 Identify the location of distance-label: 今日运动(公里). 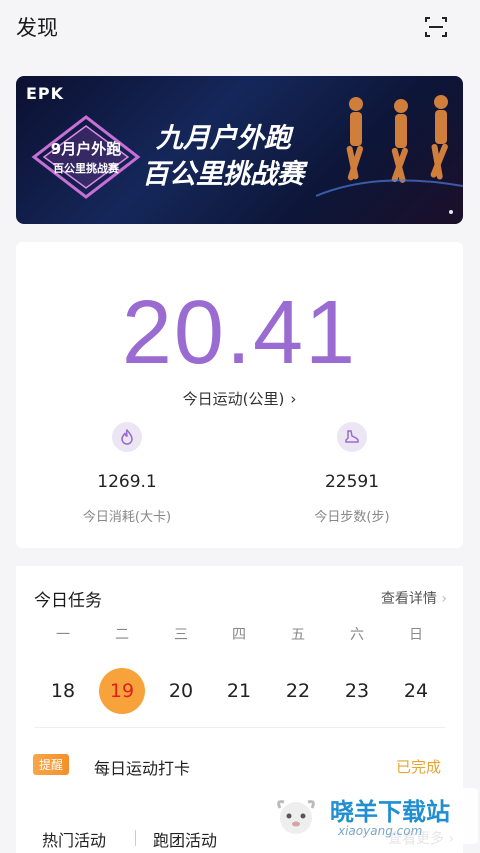
(233, 399).